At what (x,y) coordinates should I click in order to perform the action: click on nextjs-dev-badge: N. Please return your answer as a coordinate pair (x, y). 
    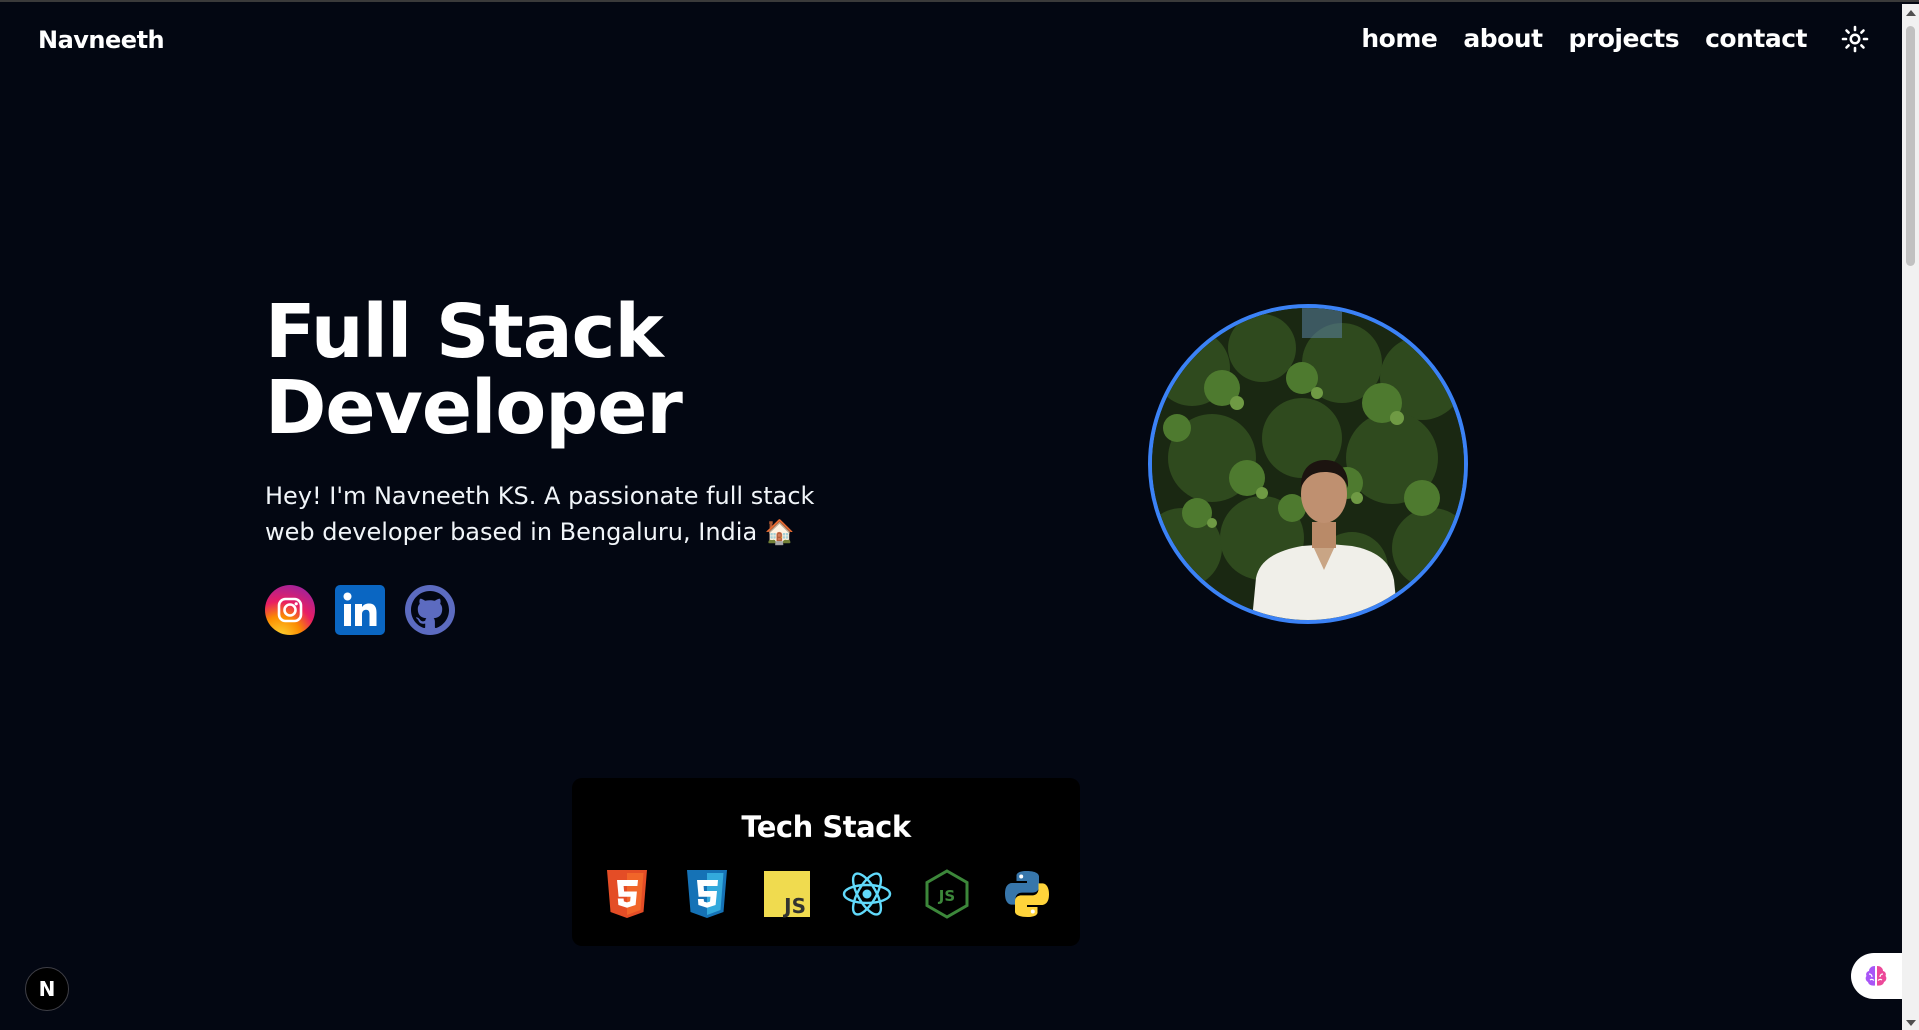
    Looking at the image, I should click on (47, 989).